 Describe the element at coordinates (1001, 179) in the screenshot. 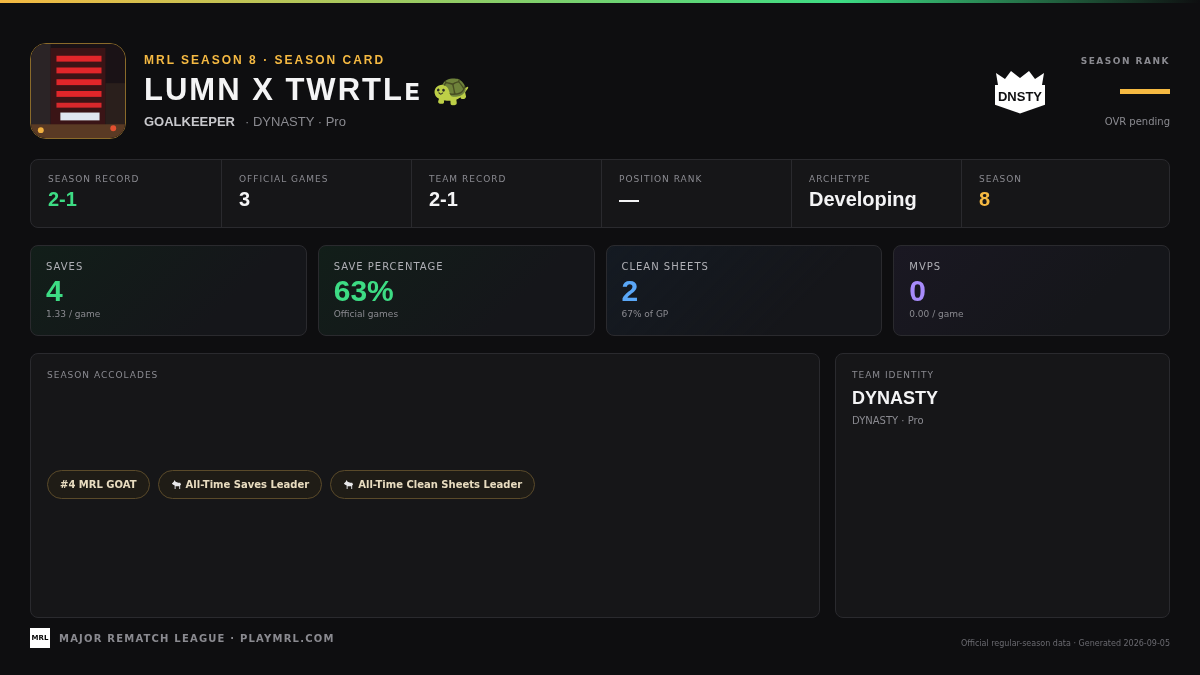

I see `summary-label: SEASON` at that location.